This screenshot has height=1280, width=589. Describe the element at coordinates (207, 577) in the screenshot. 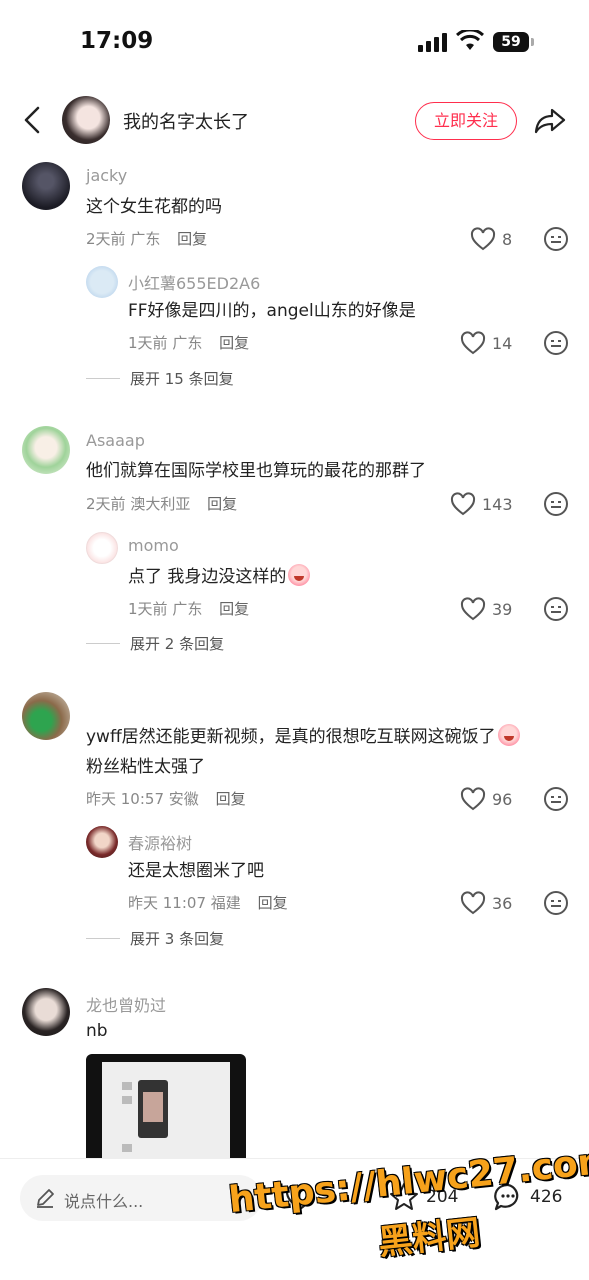

I see `reply-text-content: 点了 我身边没这样的` at that location.